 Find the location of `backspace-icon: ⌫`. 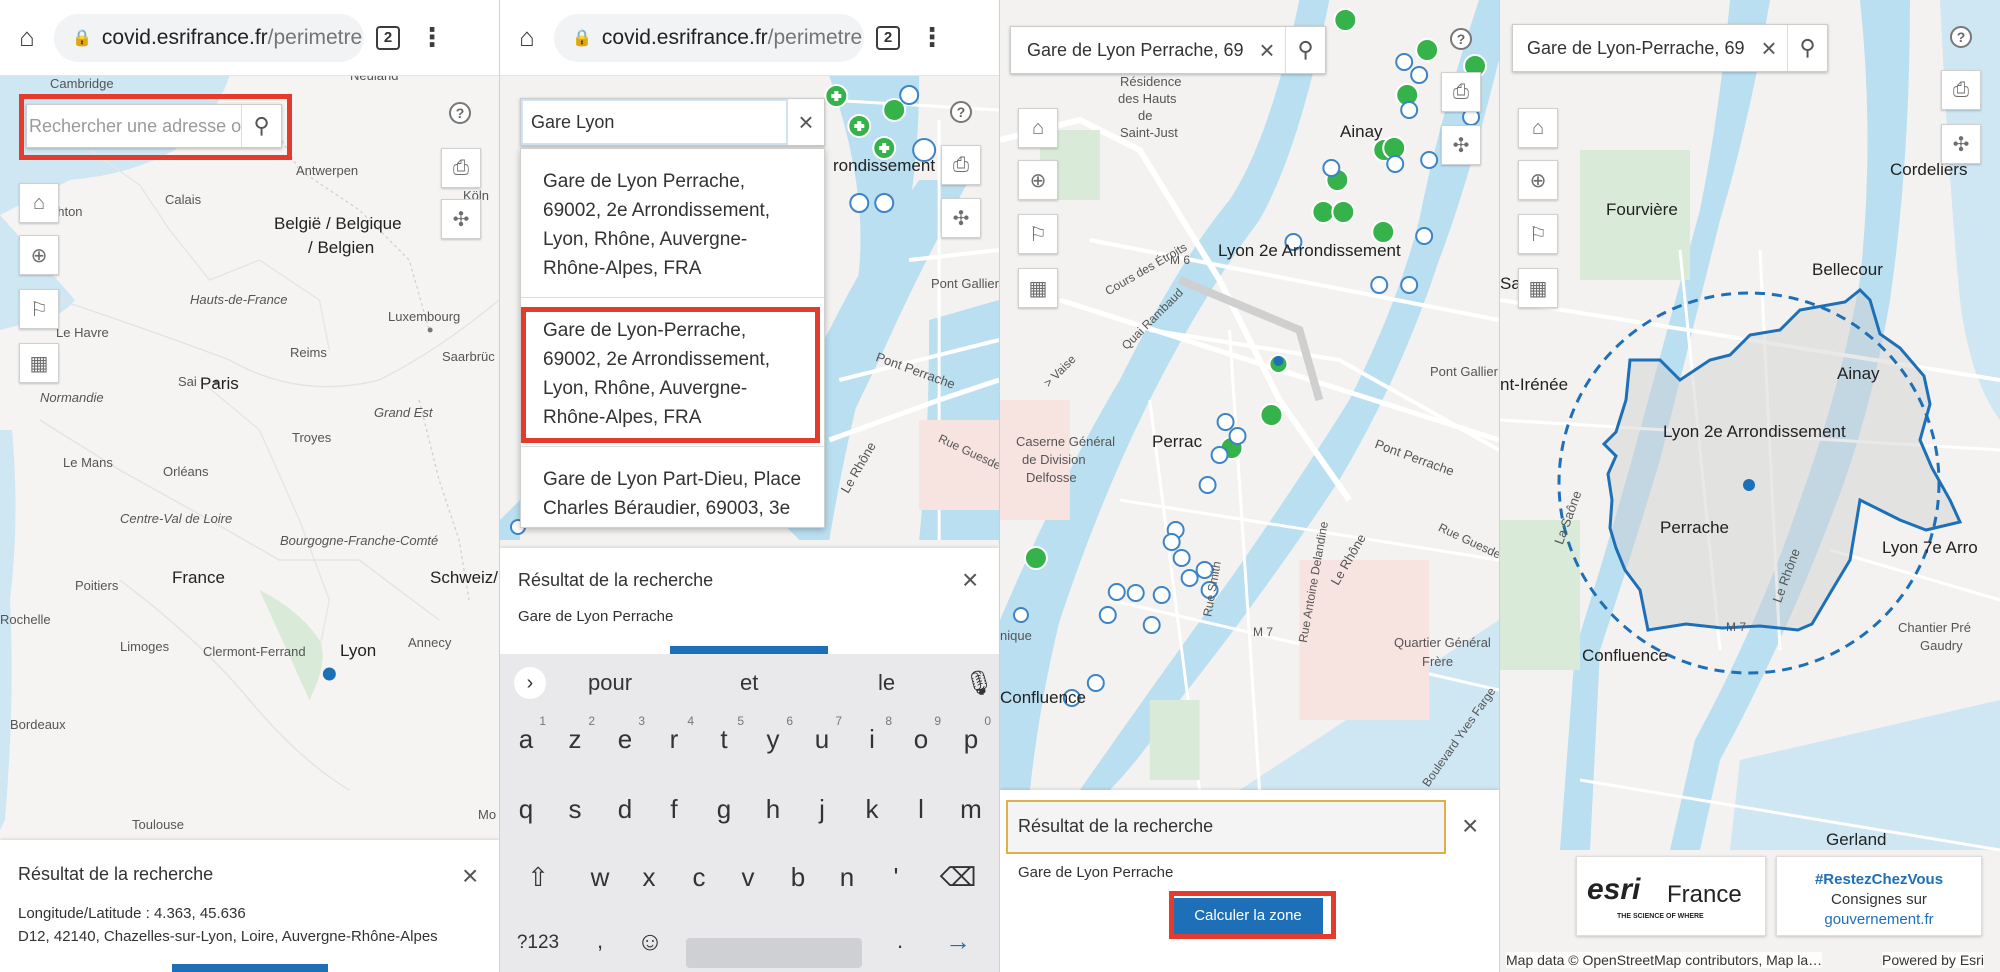

backspace-icon: ⌫ is located at coordinates (958, 877).